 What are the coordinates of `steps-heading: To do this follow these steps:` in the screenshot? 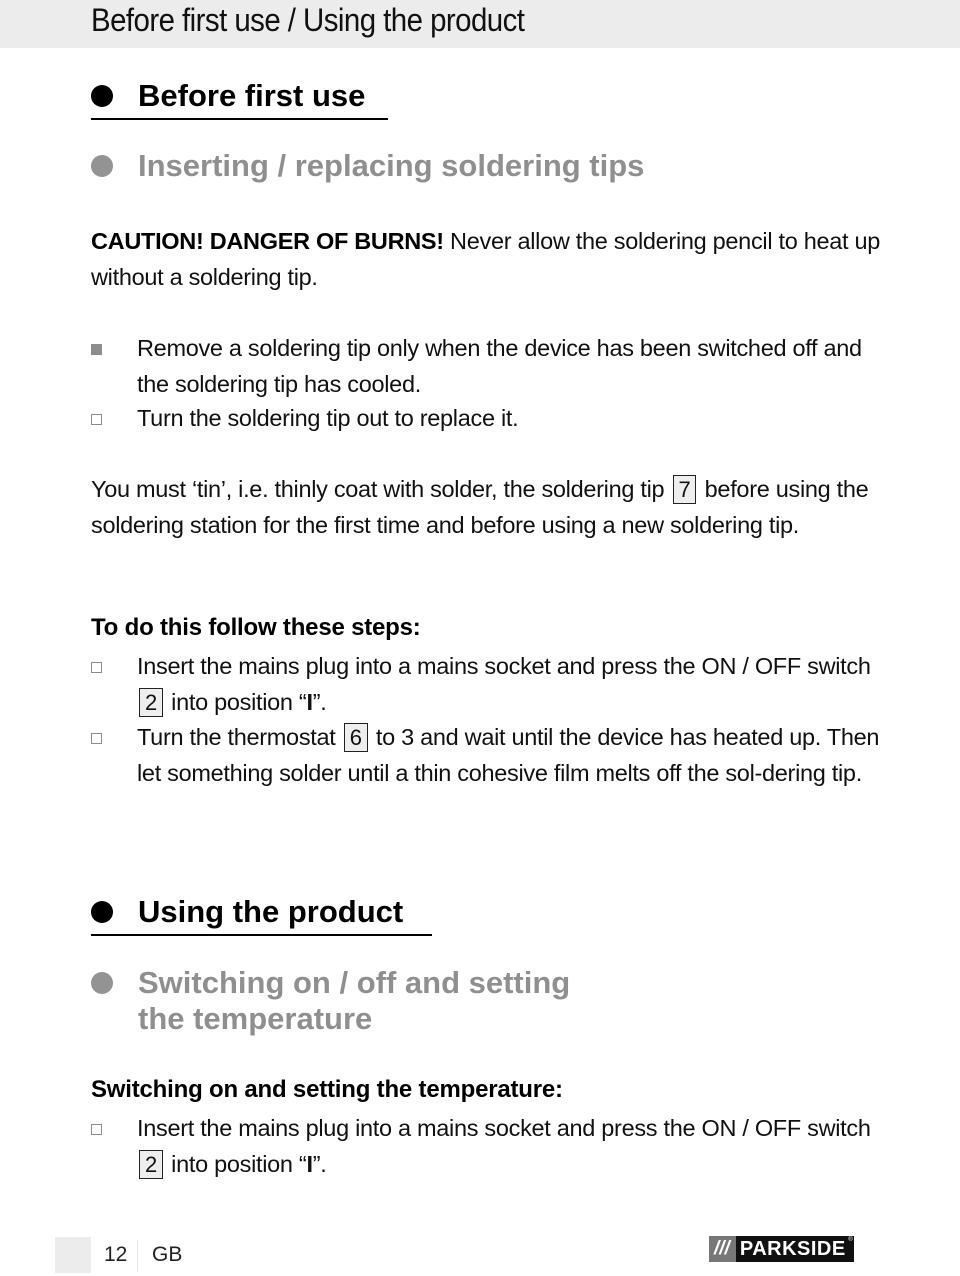 It's located at (256, 627).